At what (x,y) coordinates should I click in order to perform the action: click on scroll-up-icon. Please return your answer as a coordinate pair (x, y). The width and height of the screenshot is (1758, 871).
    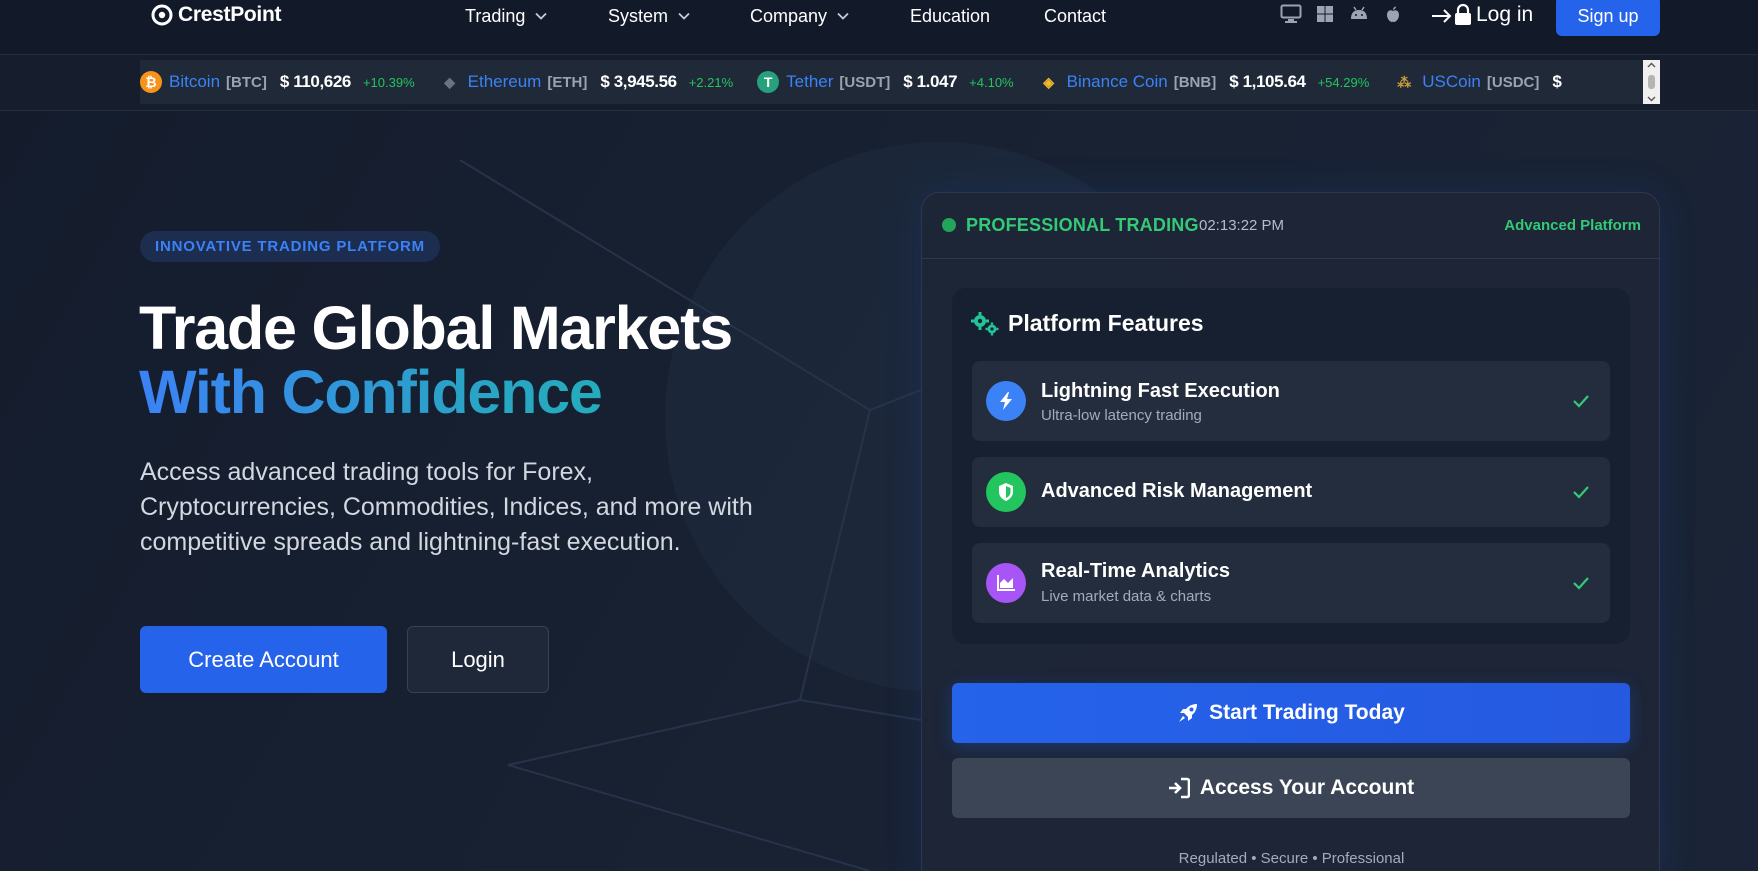
    Looking at the image, I should click on (1651, 65).